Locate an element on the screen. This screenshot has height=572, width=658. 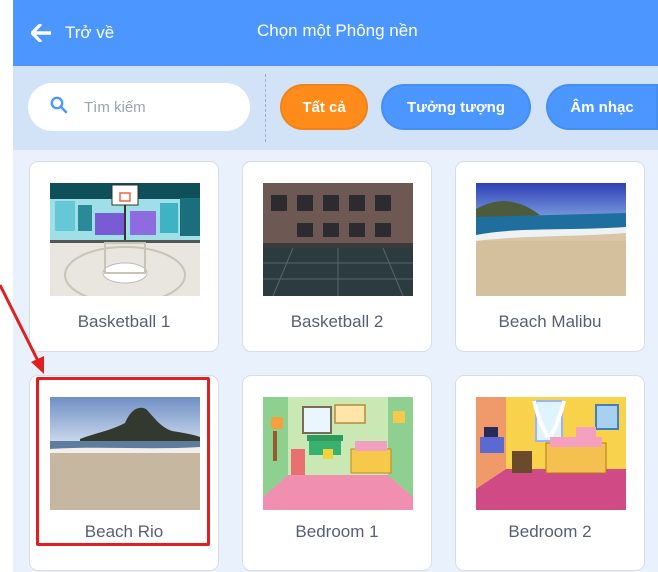
back-label: Trở về is located at coordinates (90, 32).